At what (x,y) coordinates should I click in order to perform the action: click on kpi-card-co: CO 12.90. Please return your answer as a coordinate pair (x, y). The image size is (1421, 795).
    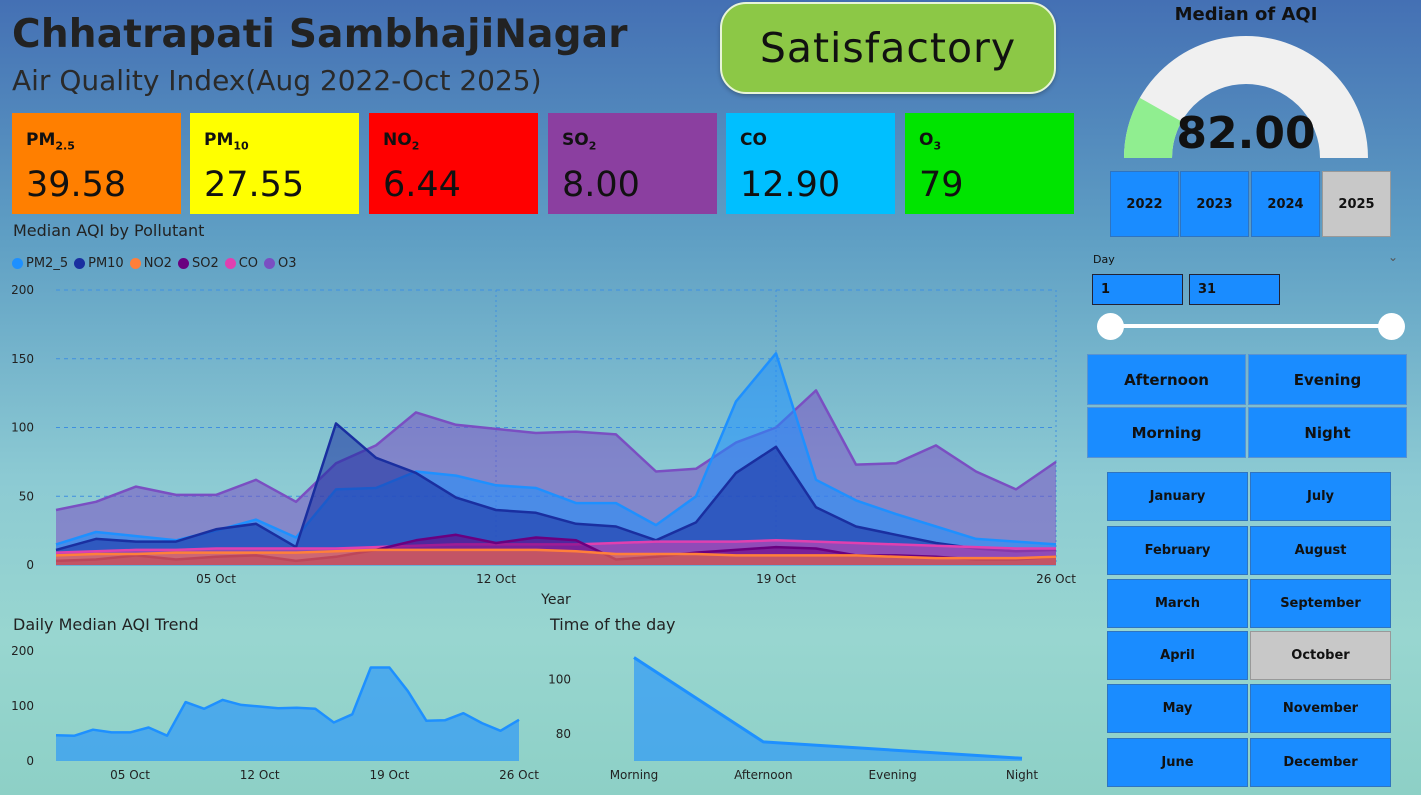
    Looking at the image, I should click on (810, 163).